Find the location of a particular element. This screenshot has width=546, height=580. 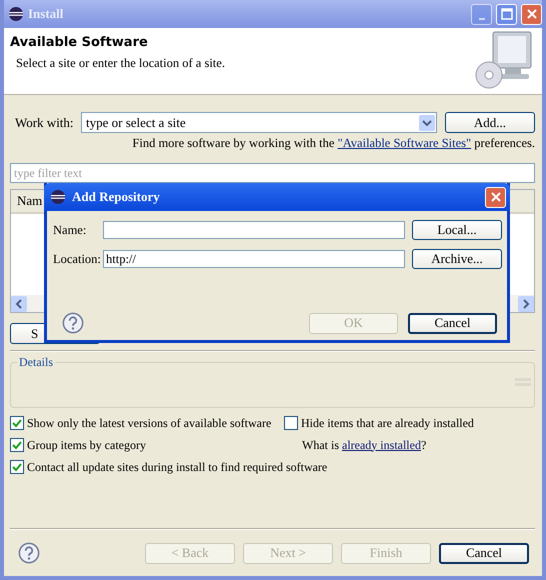

scroll-left-icon is located at coordinates (19, 304).